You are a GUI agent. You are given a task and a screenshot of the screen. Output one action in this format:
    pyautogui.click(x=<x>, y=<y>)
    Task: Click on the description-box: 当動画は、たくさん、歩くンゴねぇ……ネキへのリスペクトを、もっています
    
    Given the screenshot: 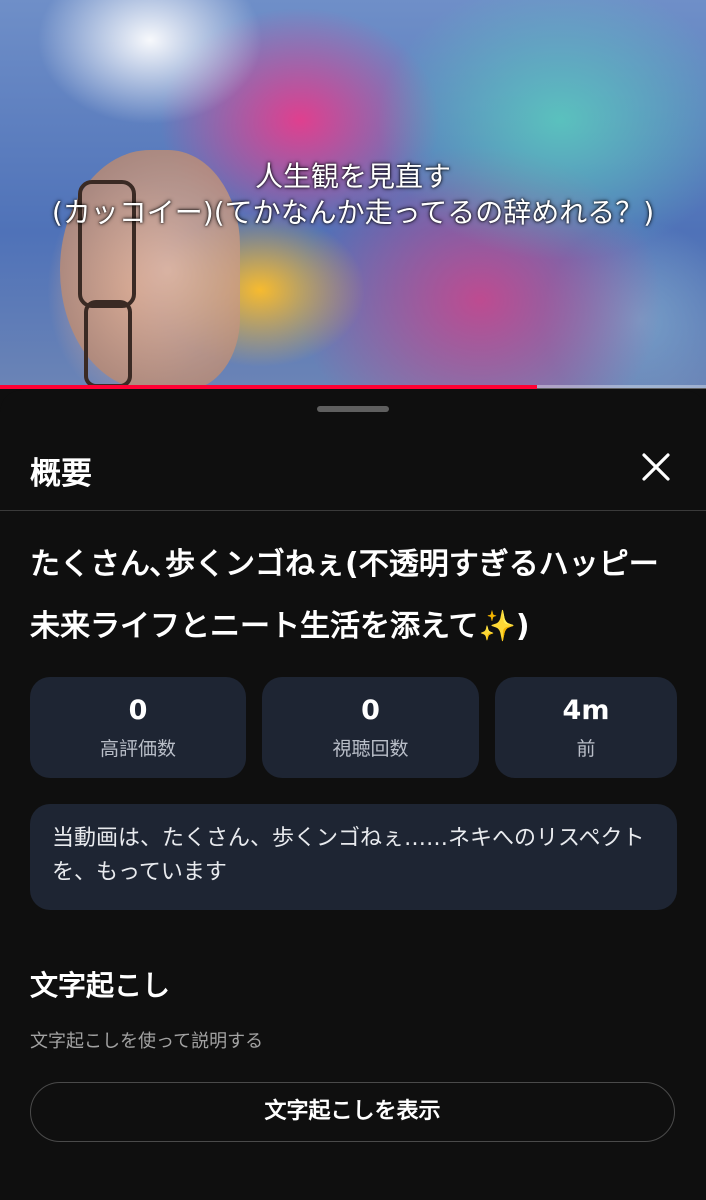 What is the action you would take?
    pyautogui.click(x=353, y=857)
    